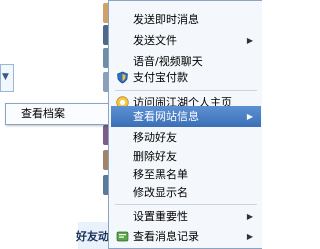 This screenshot has width=320, height=249. I want to click on collapsed-dropdown: ▼, so click(7, 78).